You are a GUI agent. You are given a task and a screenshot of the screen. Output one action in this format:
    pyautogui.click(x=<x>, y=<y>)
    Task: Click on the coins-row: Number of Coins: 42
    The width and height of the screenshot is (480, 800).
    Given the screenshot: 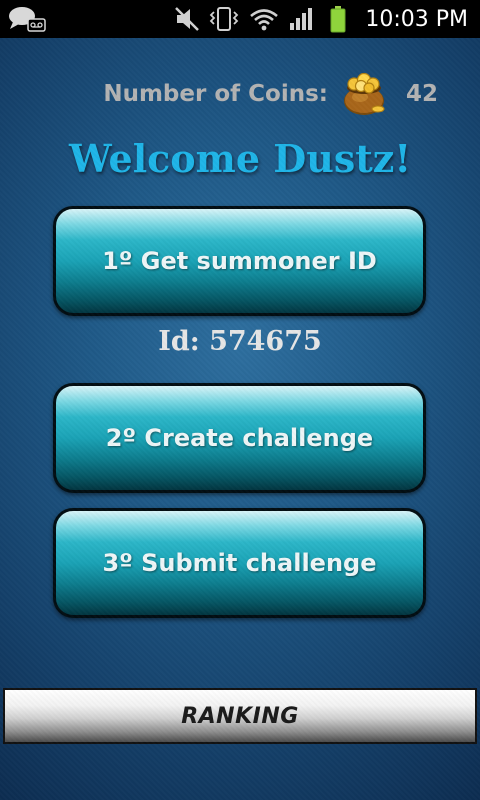 What is the action you would take?
    pyautogui.click(x=270, y=94)
    